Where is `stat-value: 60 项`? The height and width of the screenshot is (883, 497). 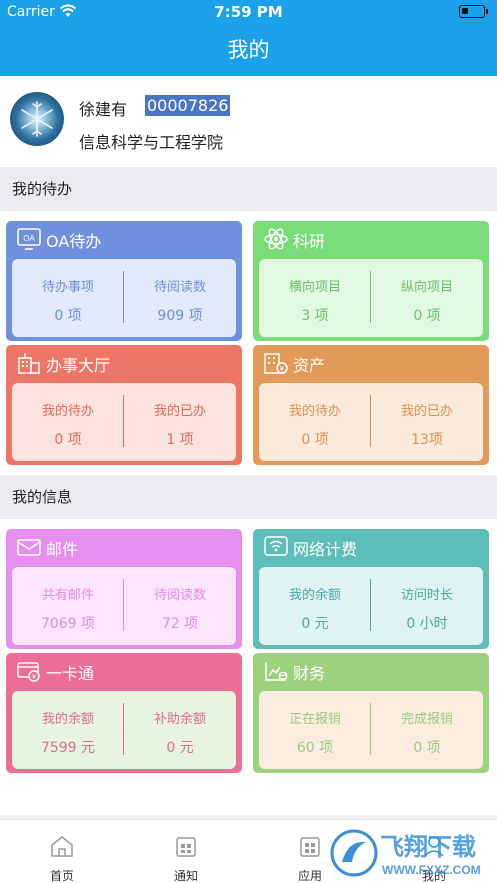
stat-value: 60 项 is located at coordinates (315, 748).